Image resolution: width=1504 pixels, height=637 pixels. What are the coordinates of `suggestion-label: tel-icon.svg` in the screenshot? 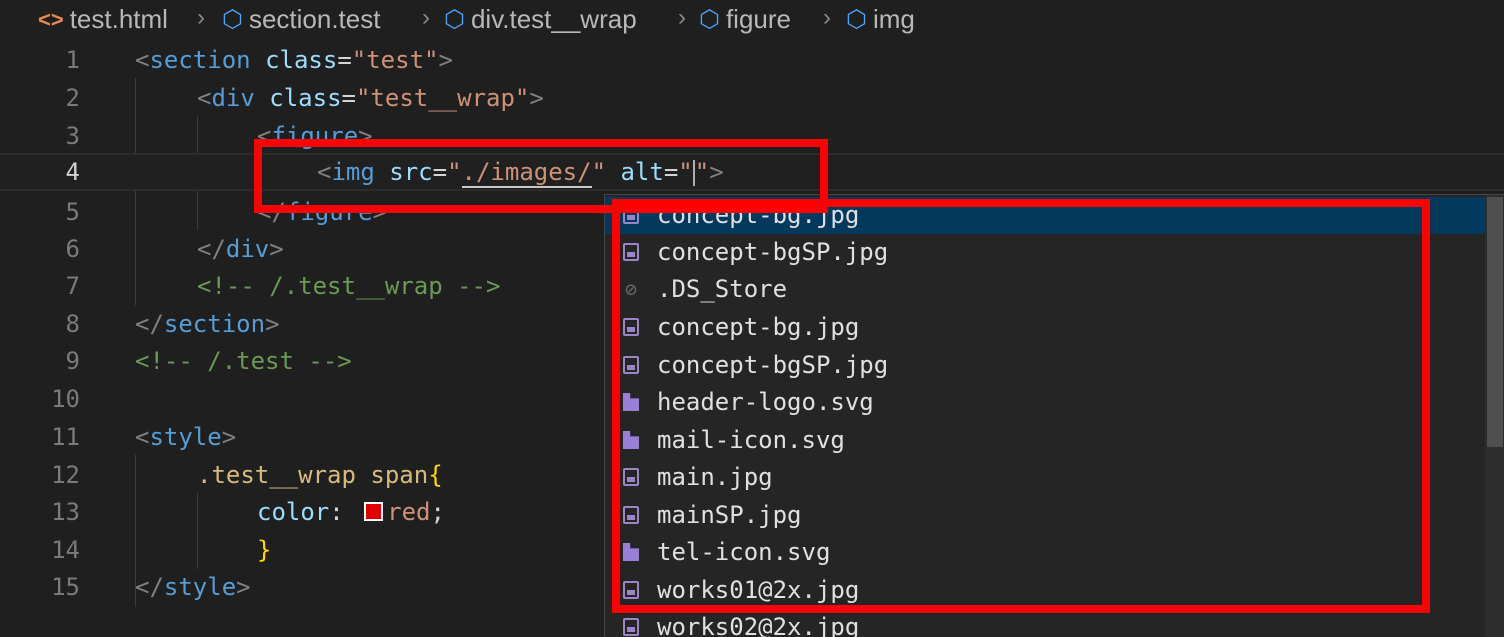 It's located at (744, 552).